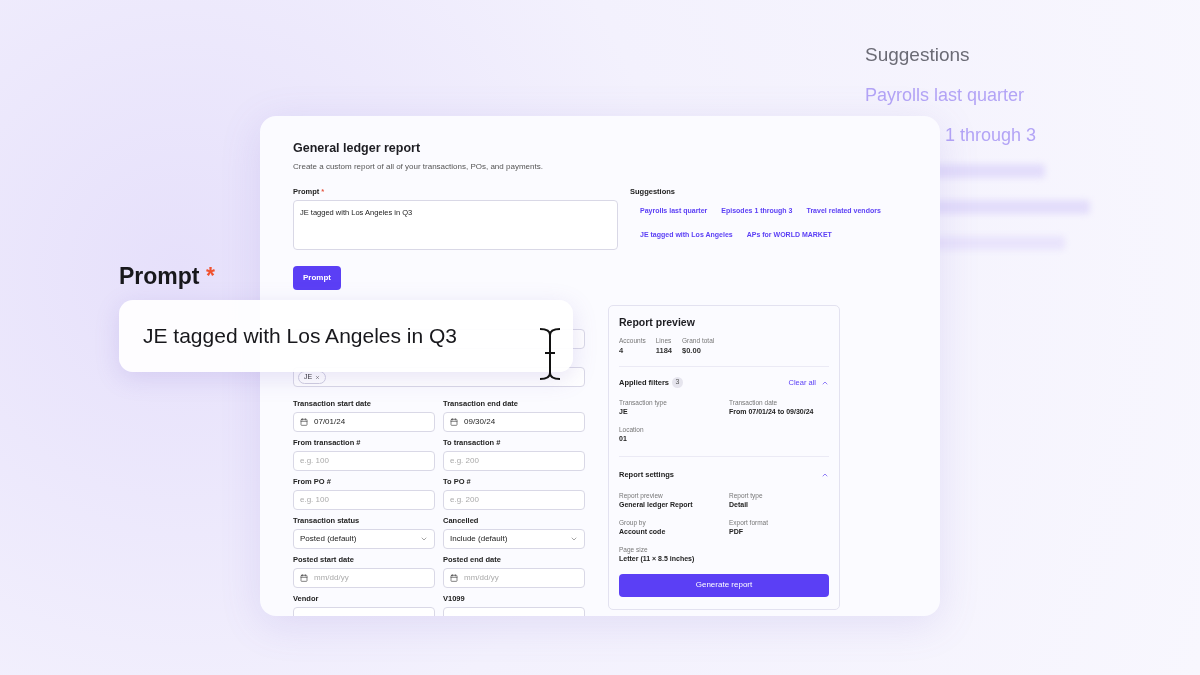 The width and height of the screenshot is (1200, 675). I want to click on suggestions-heading: Suggestions, so click(918, 55).